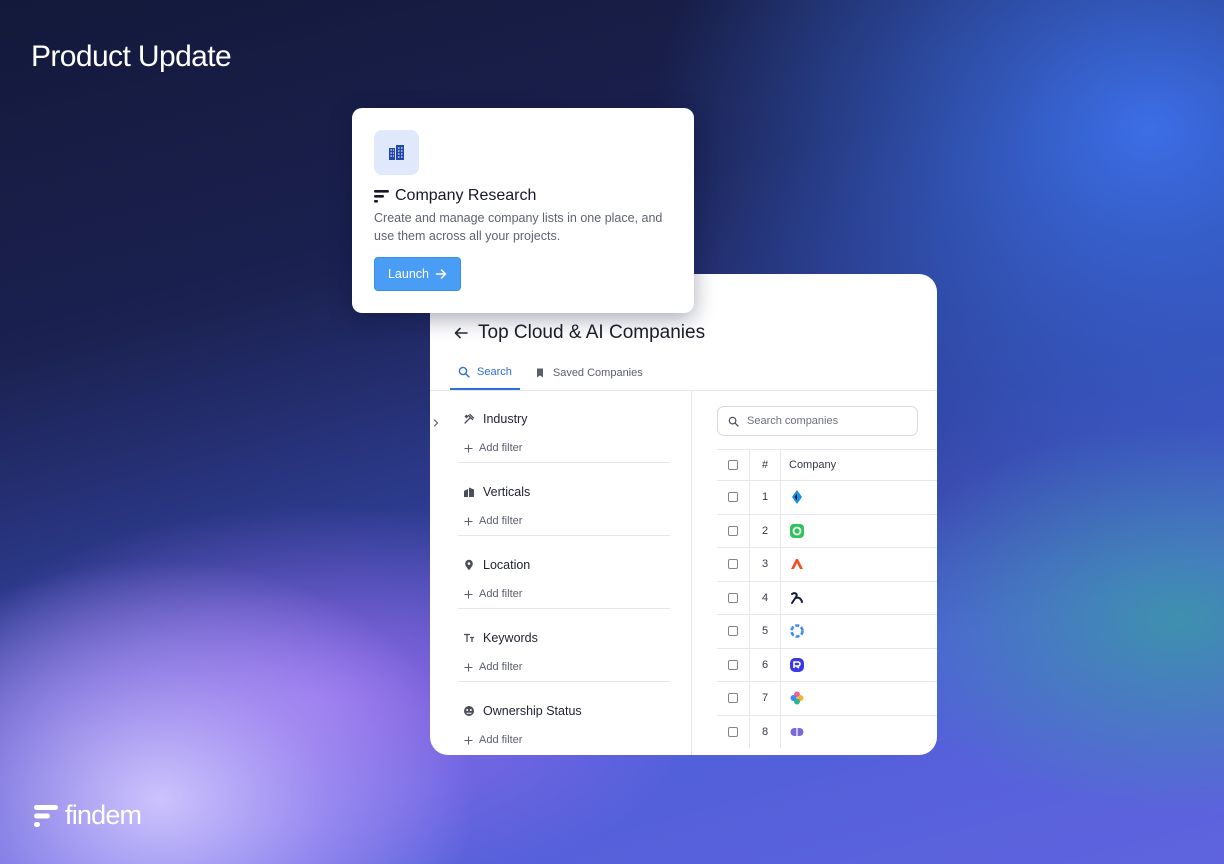 The width and height of the screenshot is (1224, 864). Describe the element at coordinates (510, 638) in the screenshot. I see `filter-label-text: Keywords` at that location.